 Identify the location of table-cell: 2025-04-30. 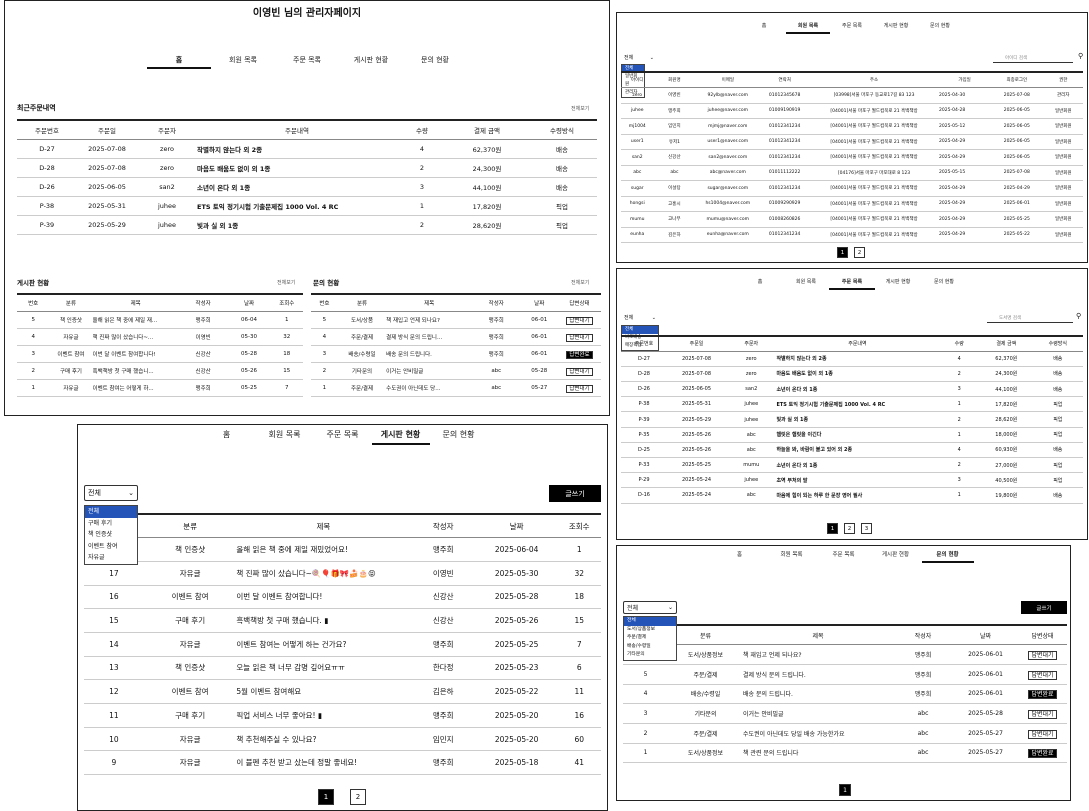
(965, 95).